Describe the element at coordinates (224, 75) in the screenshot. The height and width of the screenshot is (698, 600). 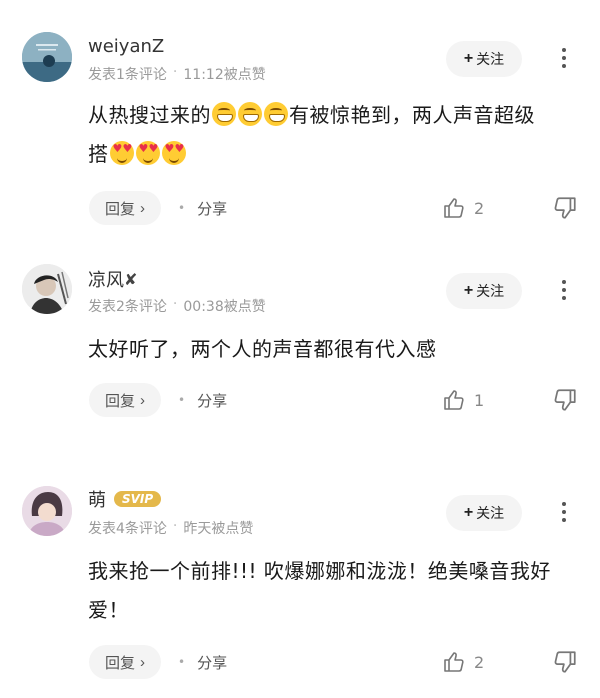
I see `liked-time: 11:12被点赞` at that location.